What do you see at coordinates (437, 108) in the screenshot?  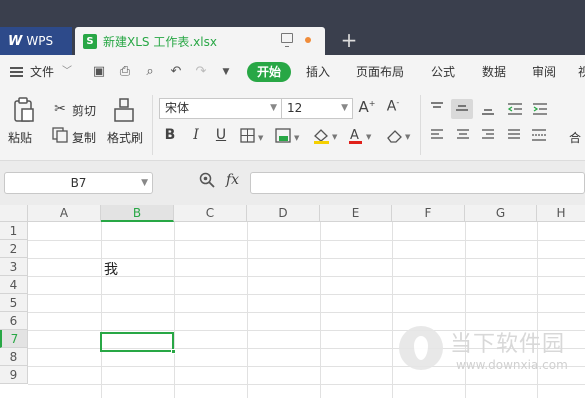 I see `align-top-icon` at bounding box center [437, 108].